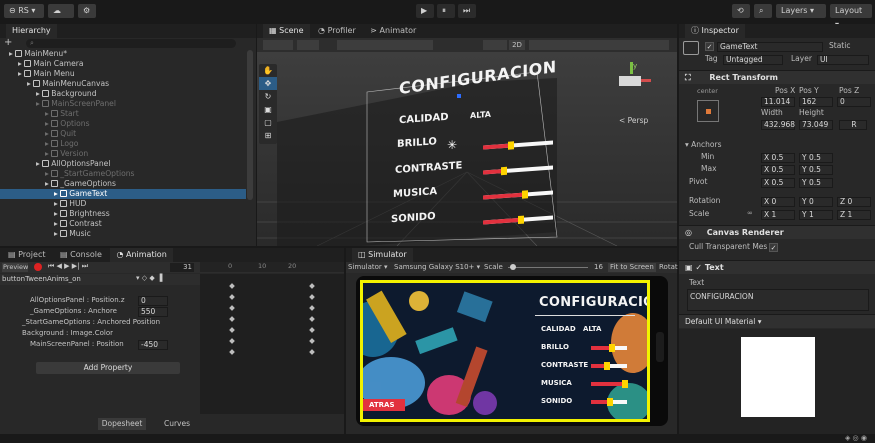  Describe the element at coordinates (123, 124) in the screenshot. I see `hierarchy-item: ▸ Options` at that location.